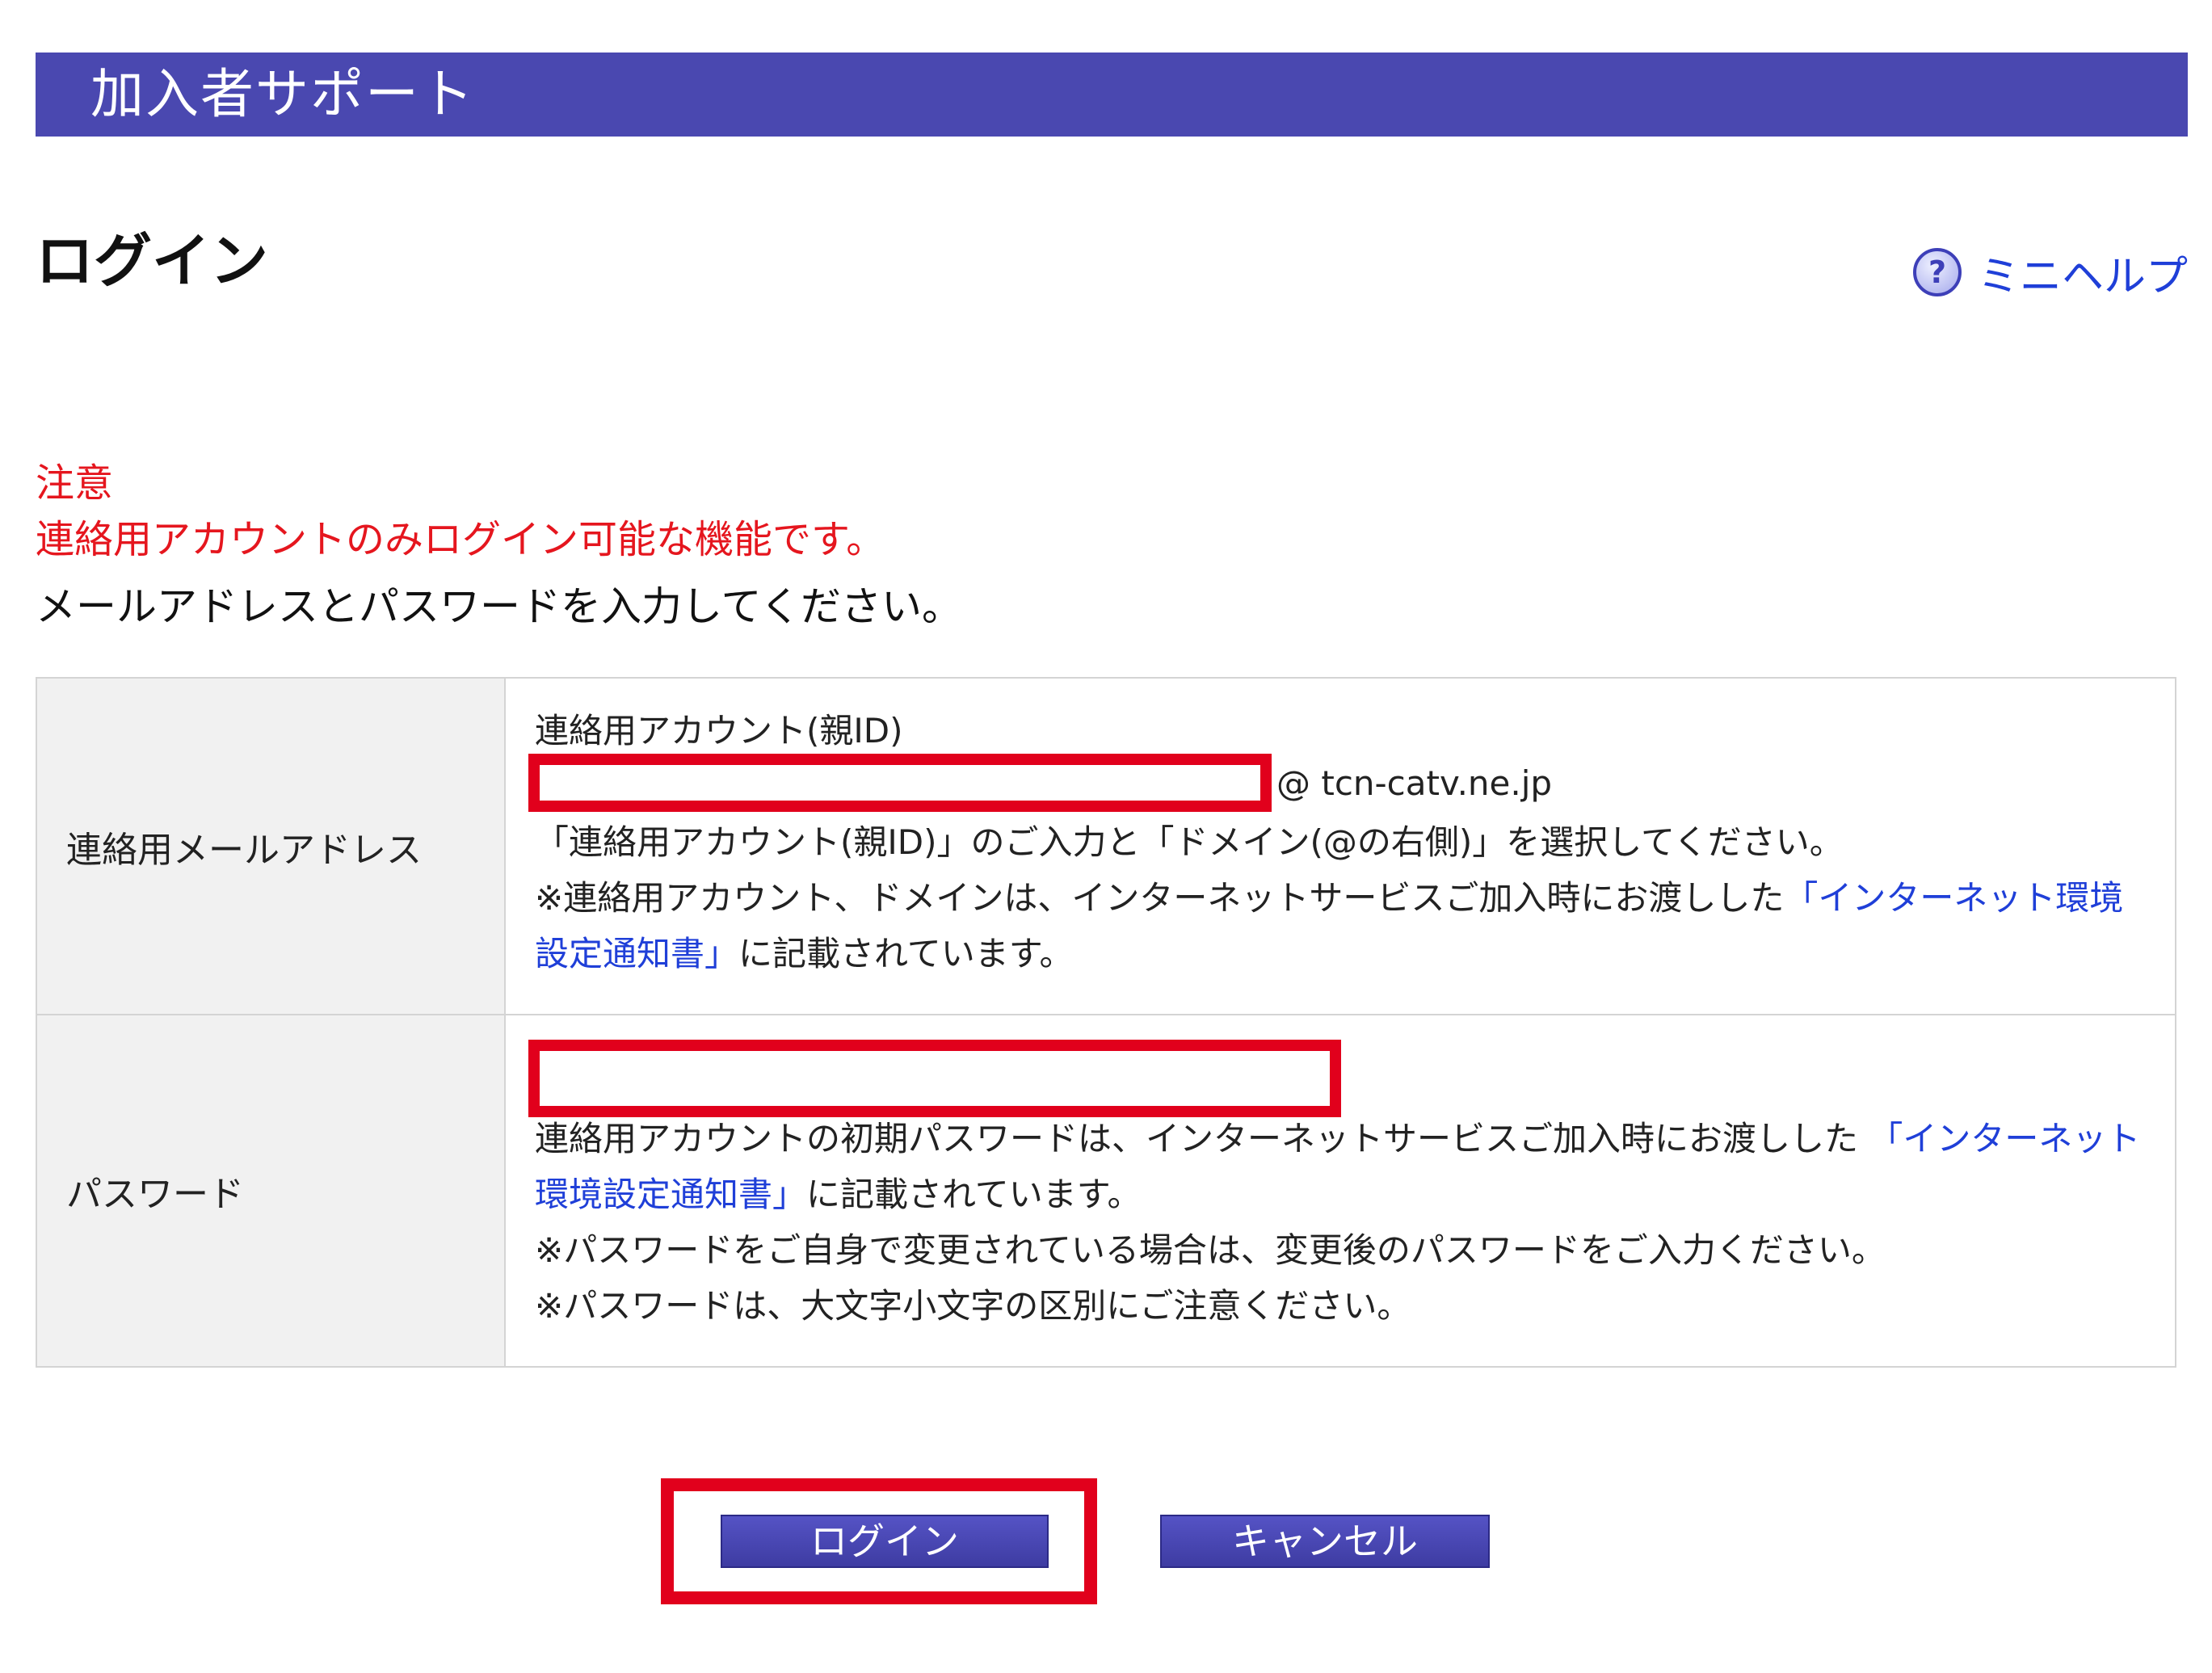  Describe the element at coordinates (1202, 1138) in the screenshot. I see `password-note-1-prefix: 連絡用アカウントの初期パスワードは、インターネットサービスご加入時にお渡しした` at that location.